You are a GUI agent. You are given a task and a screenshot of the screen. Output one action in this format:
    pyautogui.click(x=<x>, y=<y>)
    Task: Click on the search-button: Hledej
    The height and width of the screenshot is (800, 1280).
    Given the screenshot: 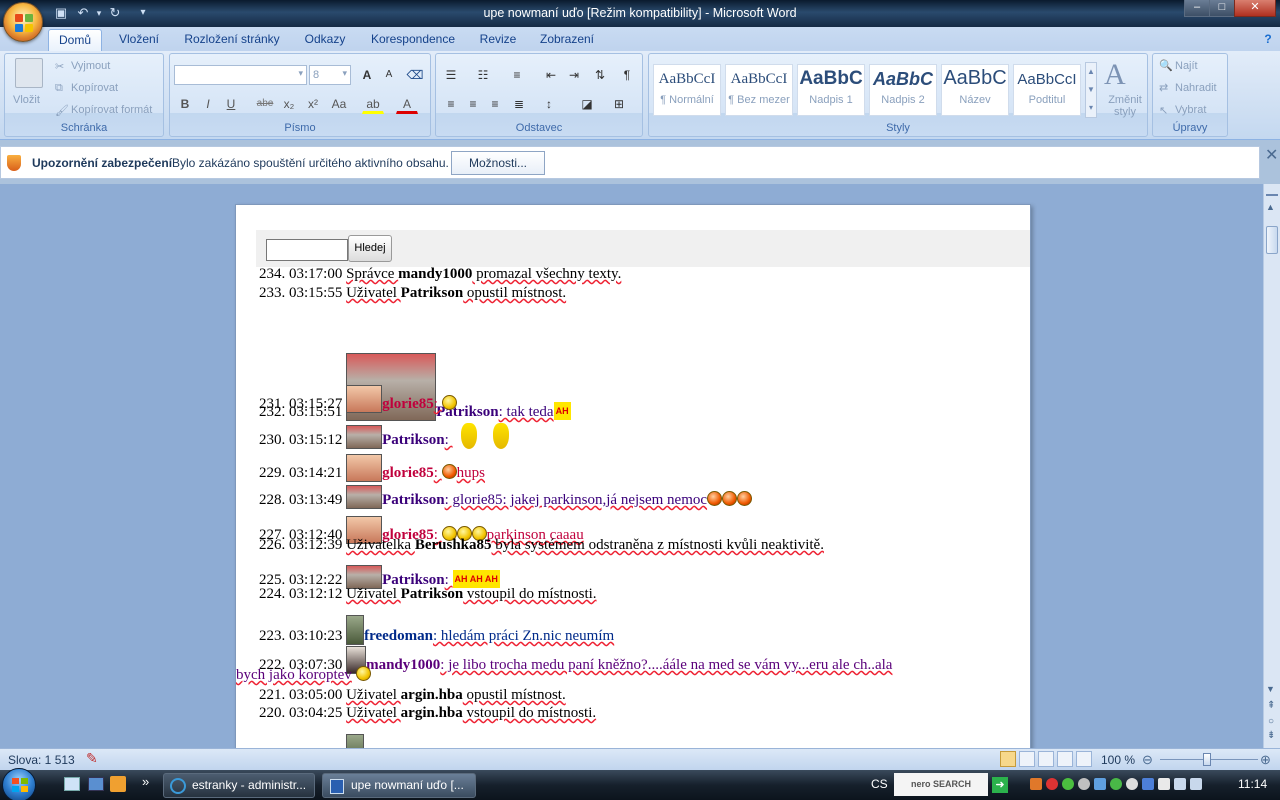 What is the action you would take?
    pyautogui.click(x=370, y=248)
    